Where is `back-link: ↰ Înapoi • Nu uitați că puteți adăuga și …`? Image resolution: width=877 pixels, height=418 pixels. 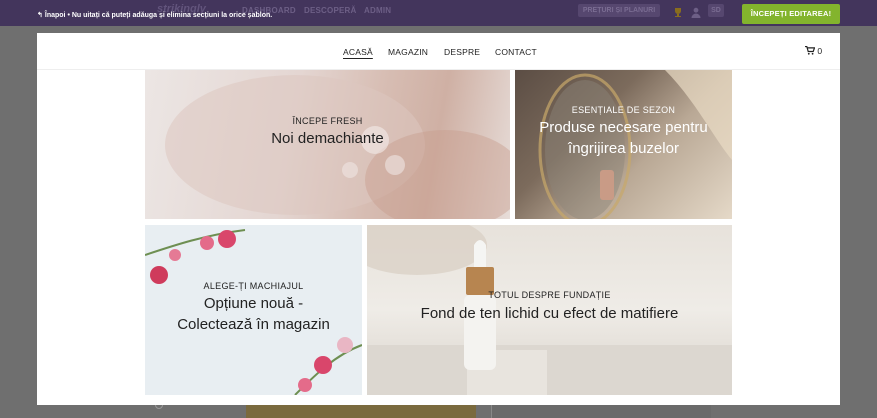
back-link: ↰ Înapoi • Nu uitați că puteți adăuga și … is located at coordinates (154, 15).